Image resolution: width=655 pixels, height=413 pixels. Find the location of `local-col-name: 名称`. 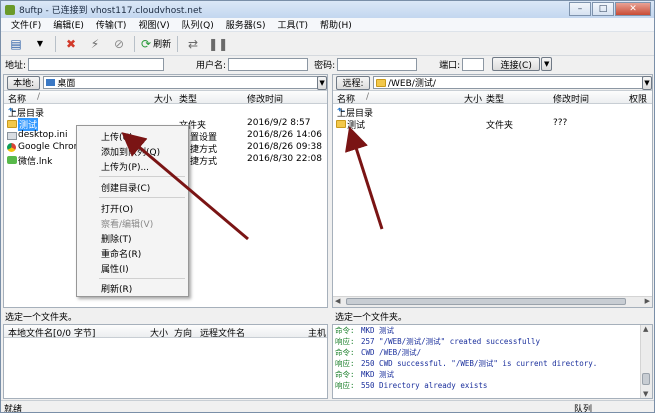

local-col-name: 名称 is located at coordinates (17, 98).